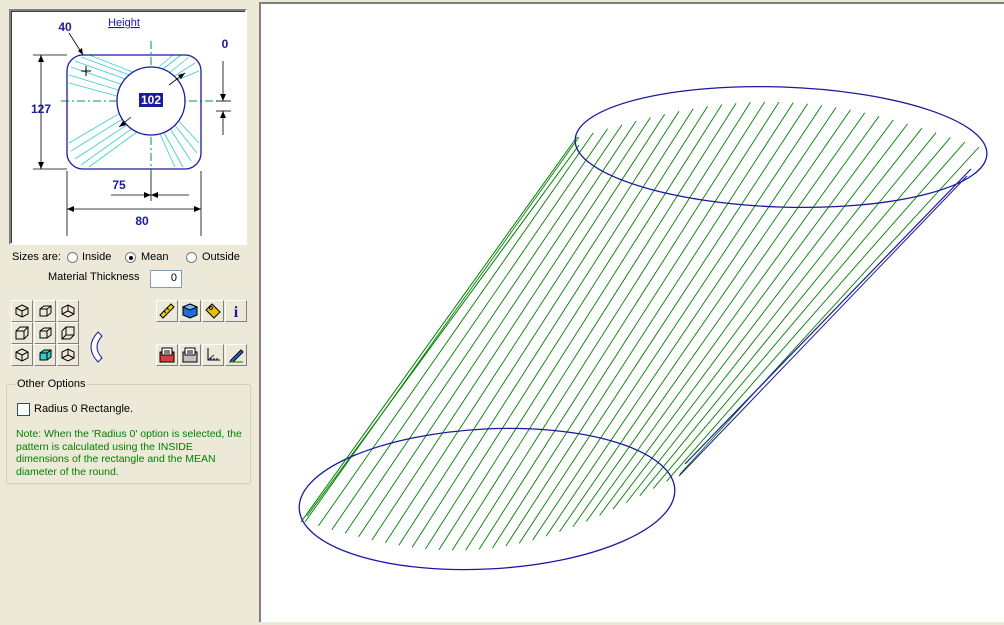  I want to click on view-iso-9-button, so click(68, 355).